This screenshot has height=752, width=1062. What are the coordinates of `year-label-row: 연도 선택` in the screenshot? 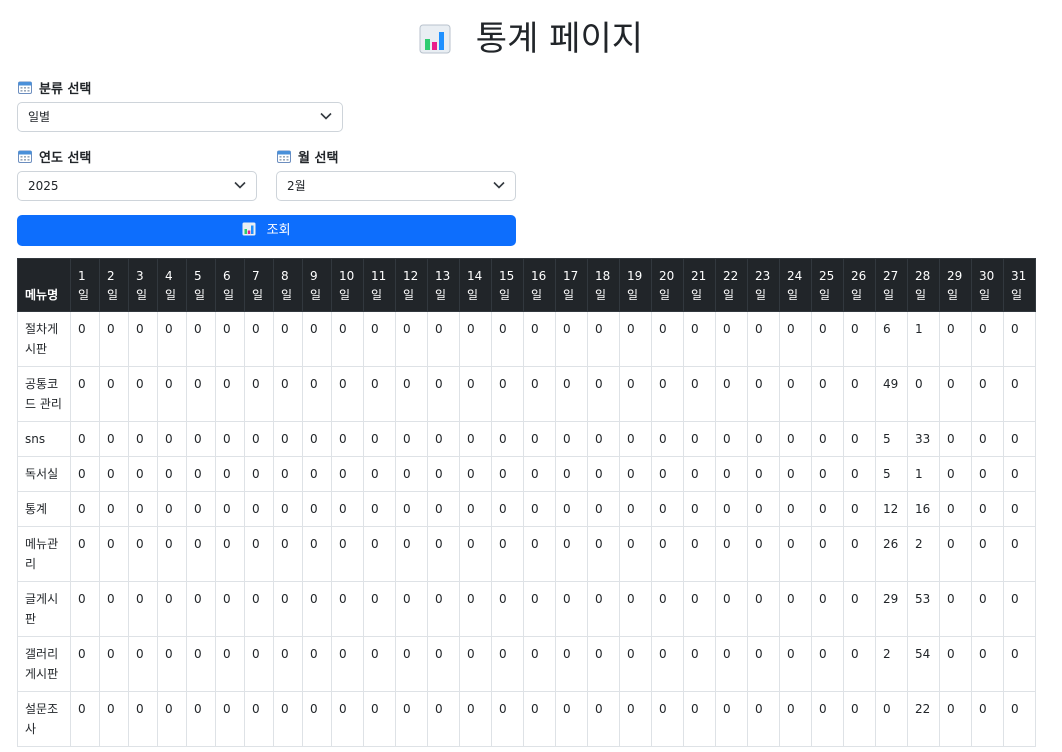 It's located at (54, 156).